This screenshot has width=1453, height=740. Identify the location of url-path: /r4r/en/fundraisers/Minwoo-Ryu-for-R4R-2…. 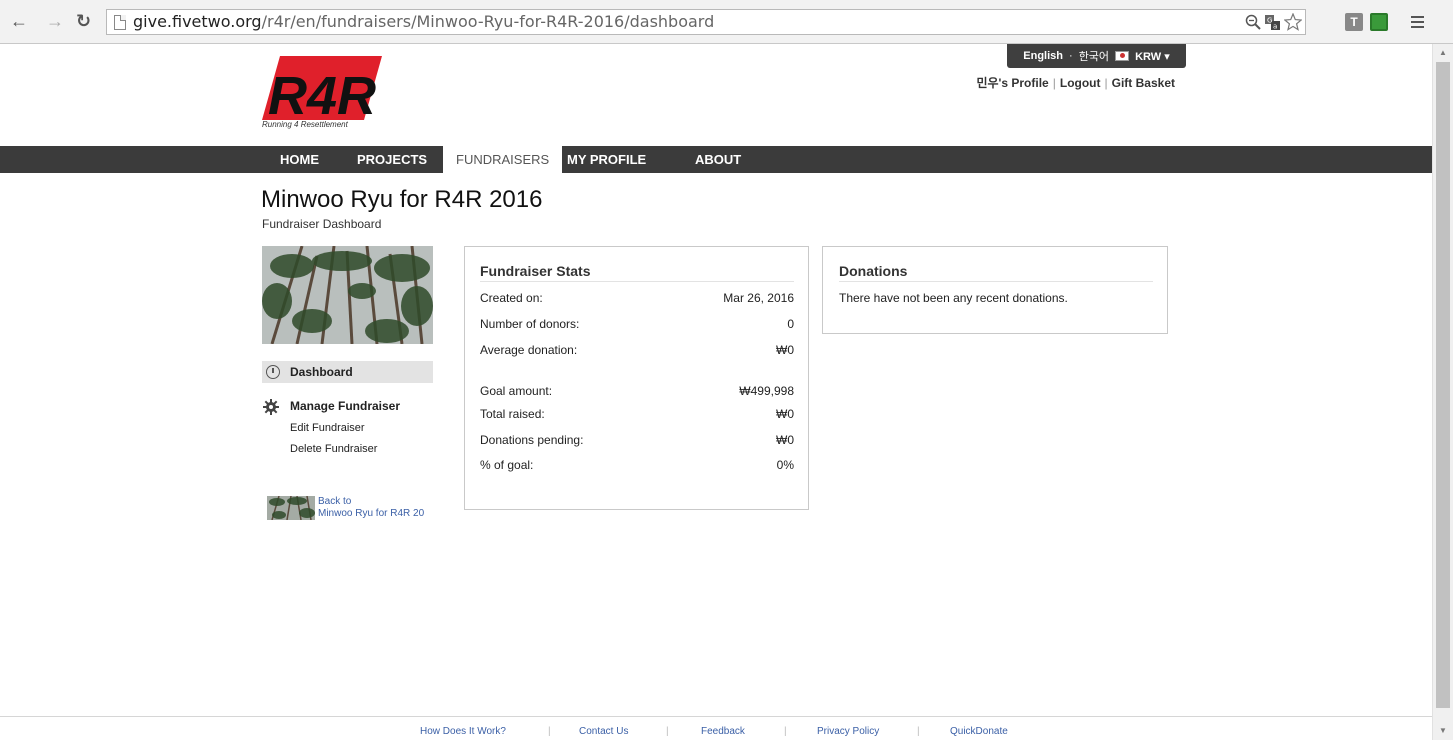
(488, 21).